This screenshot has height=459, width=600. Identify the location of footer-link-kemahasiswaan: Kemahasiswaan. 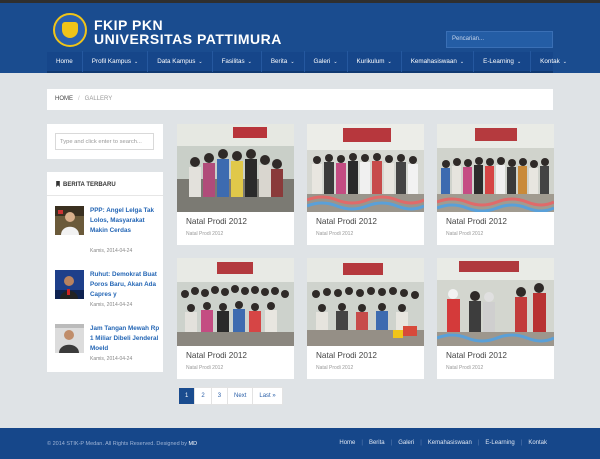
(450, 443).